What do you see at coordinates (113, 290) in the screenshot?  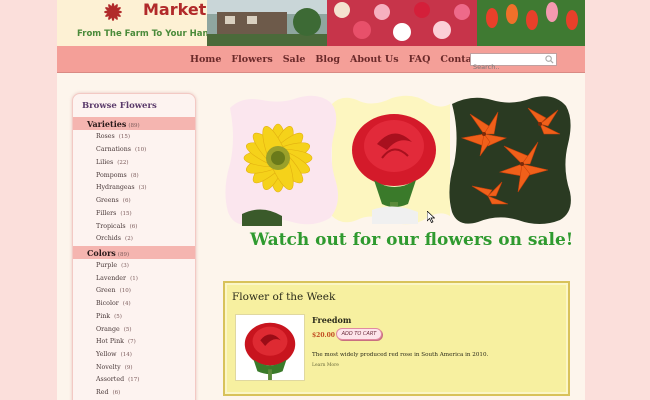 I see `sidebar-item-green: Green (10)` at bounding box center [113, 290].